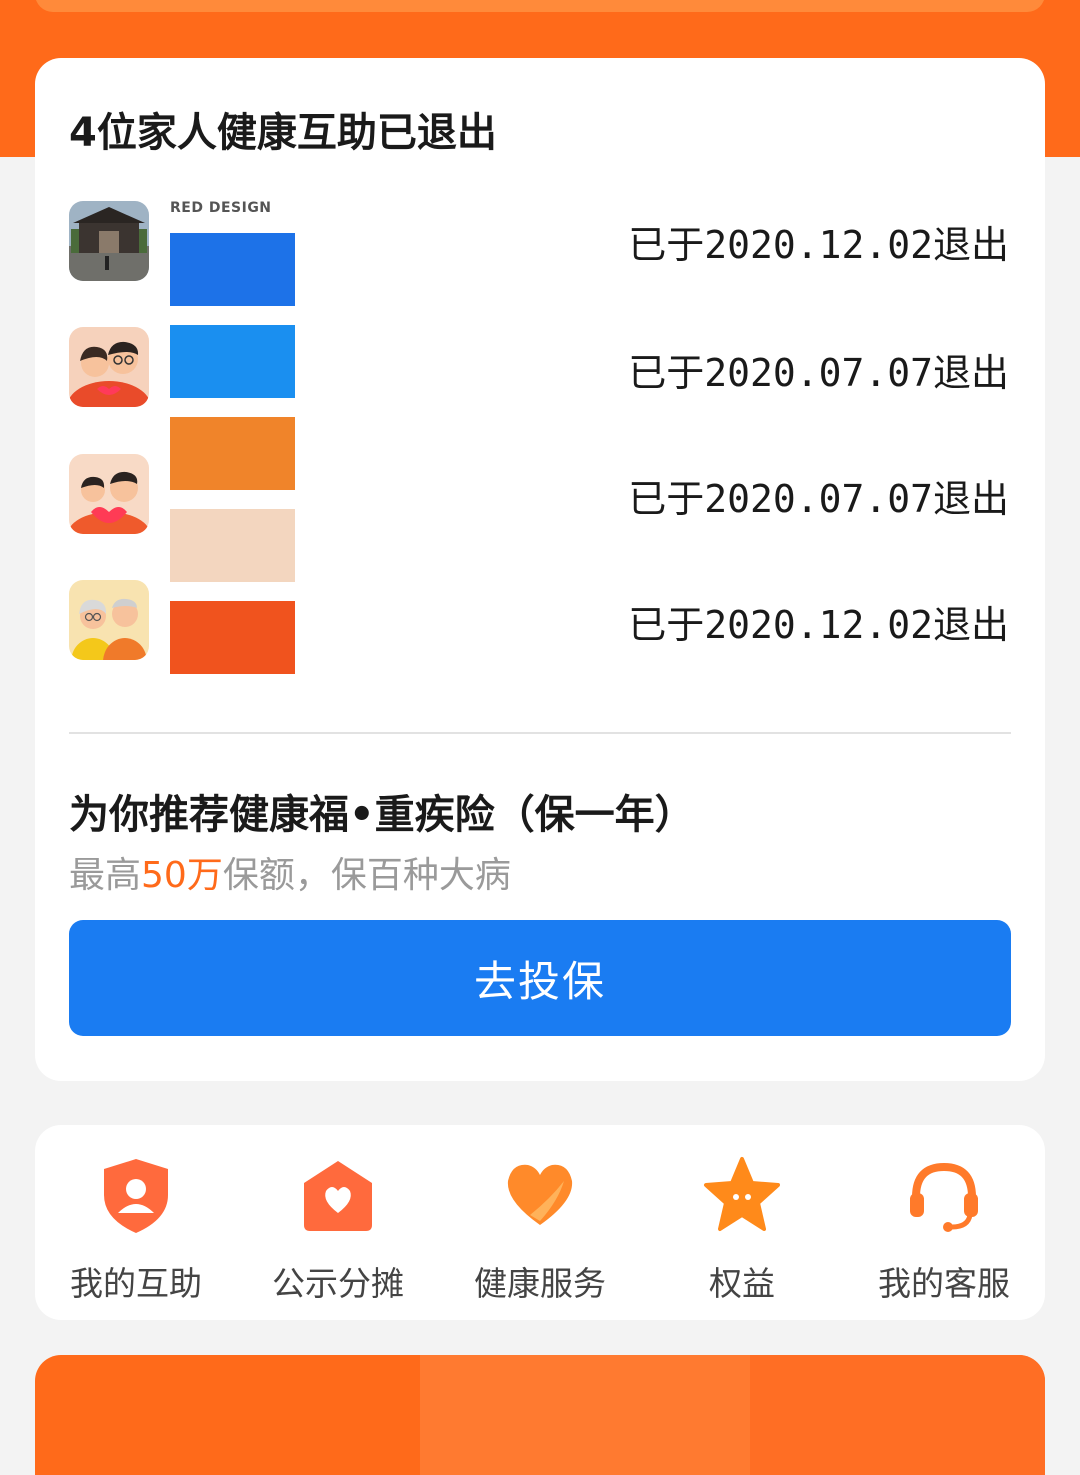 This screenshot has width=1080, height=1475. Describe the element at coordinates (382, 815) in the screenshot. I see `recommend-title: 为你推荐健康福•重疾险（保一年）` at that location.